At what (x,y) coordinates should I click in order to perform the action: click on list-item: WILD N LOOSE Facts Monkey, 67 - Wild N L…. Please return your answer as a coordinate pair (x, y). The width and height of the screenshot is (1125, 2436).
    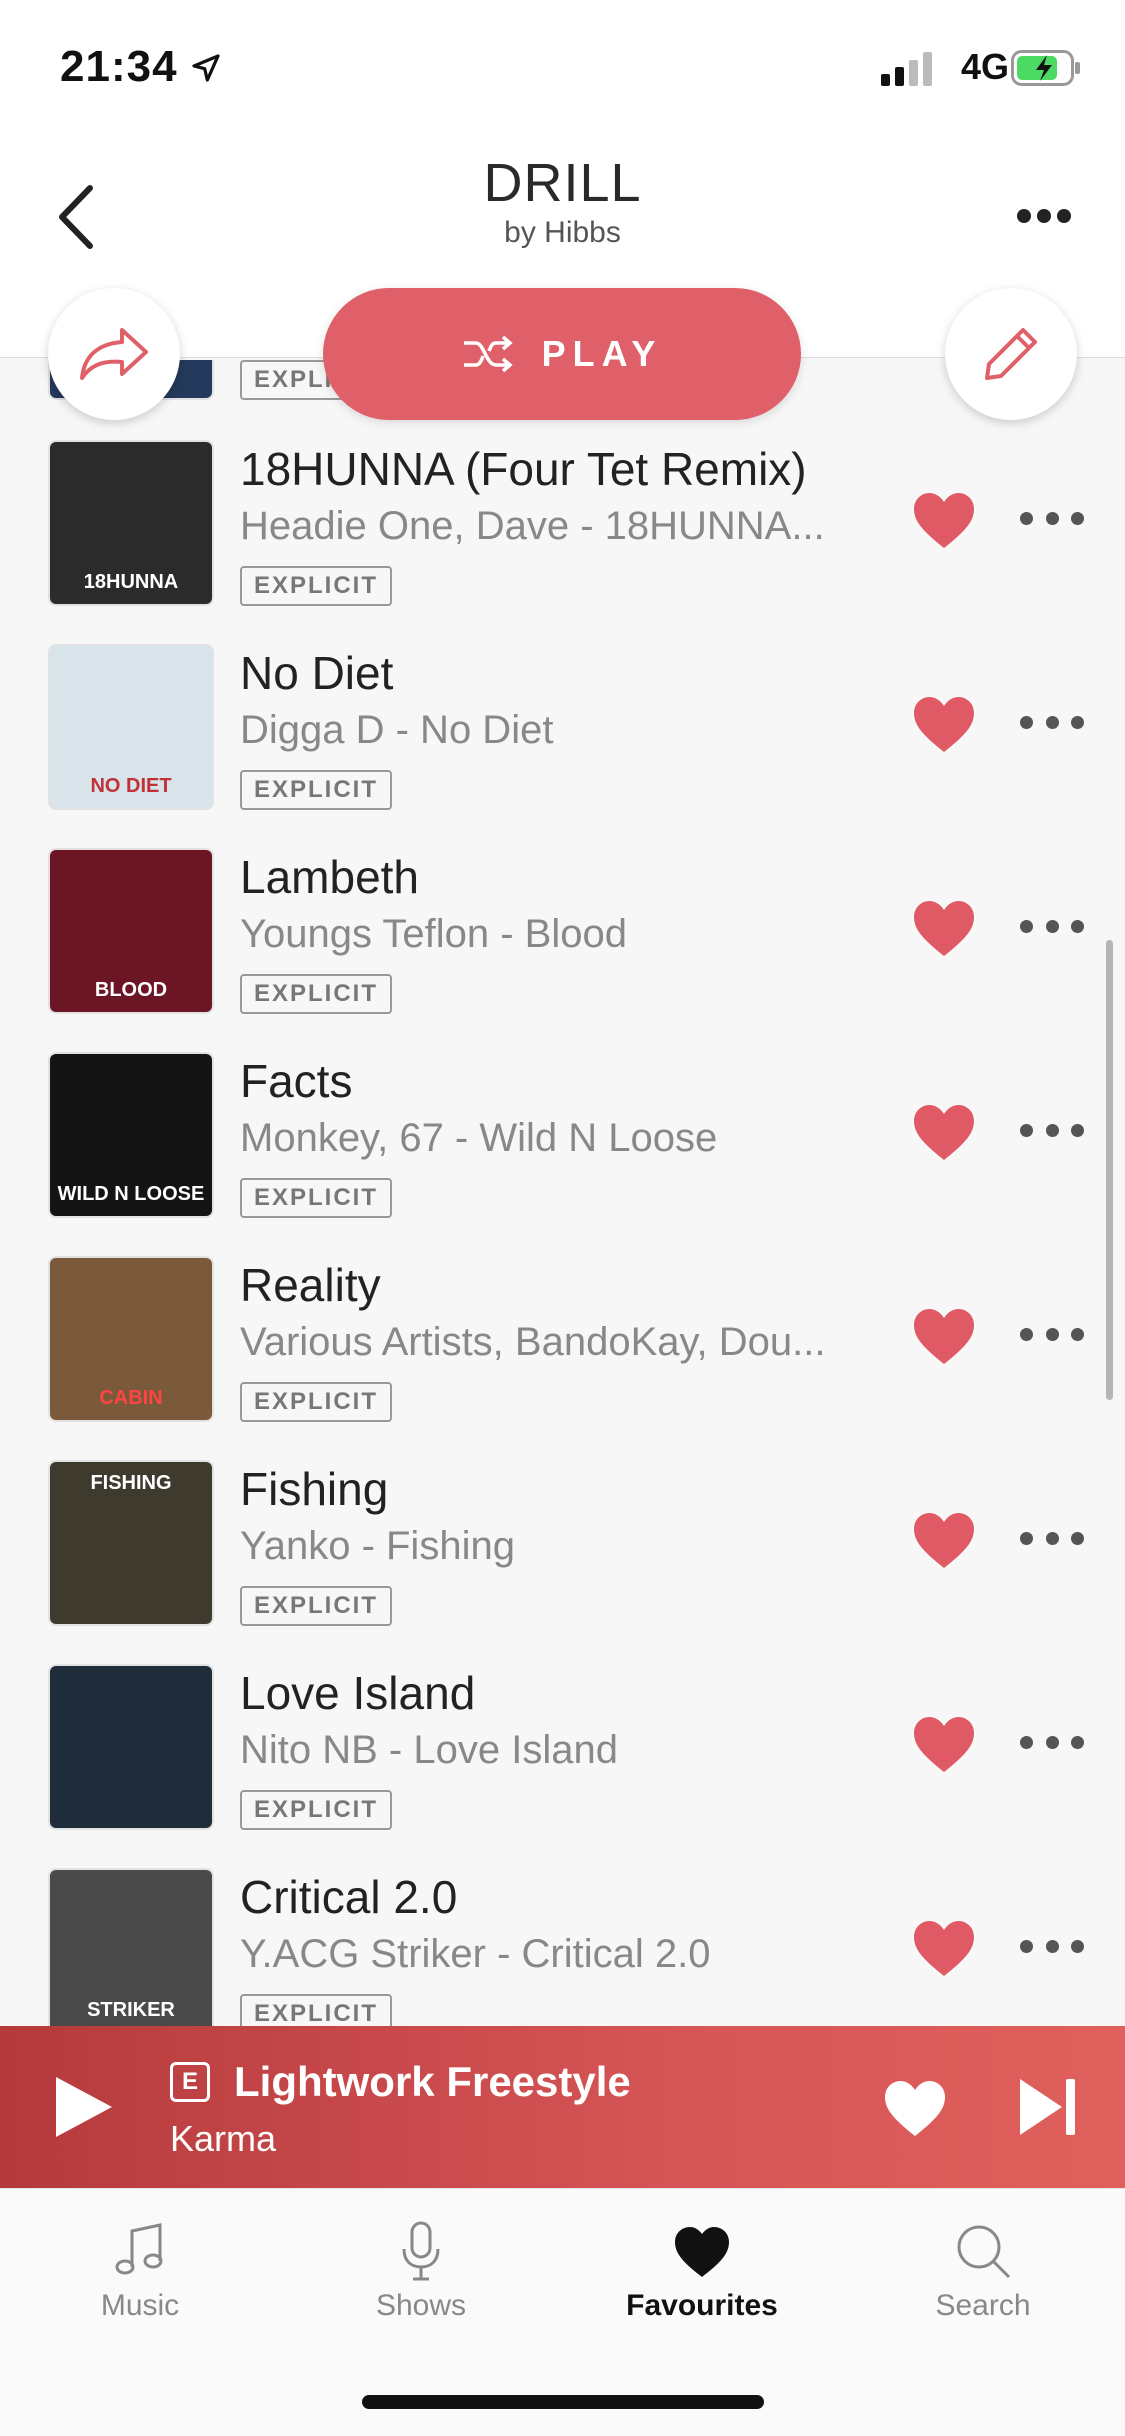
    Looking at the image, I should click on (562, 1154).